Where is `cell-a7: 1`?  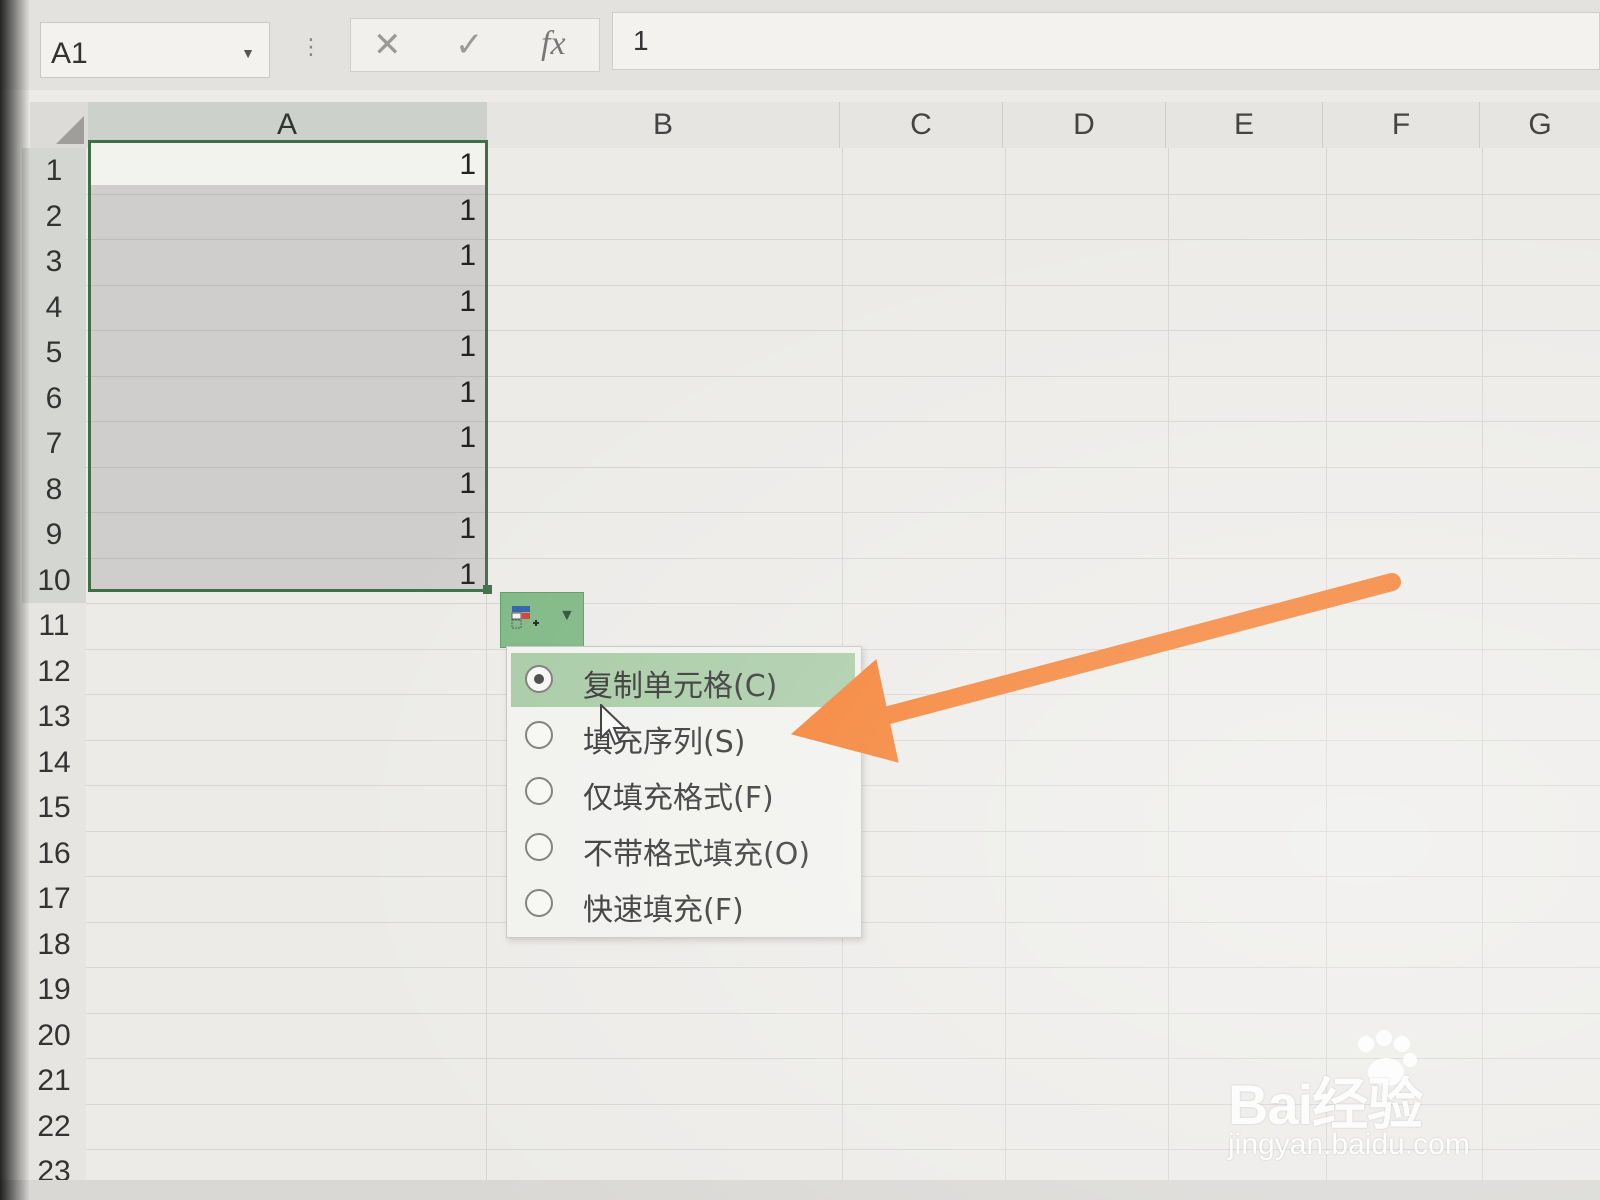 cell-a7: 1 is located at coordinates (288, 438).